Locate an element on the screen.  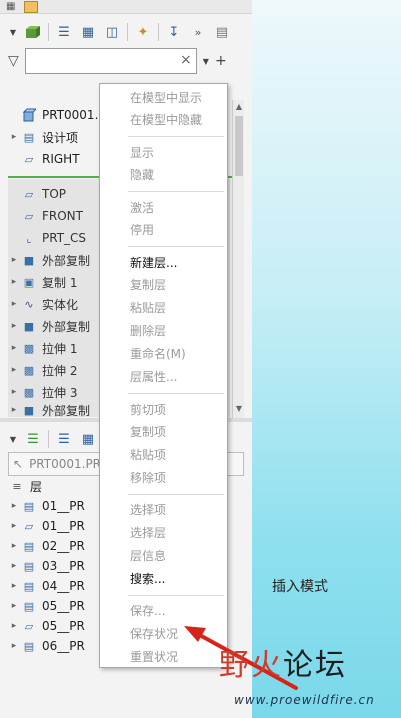
forum-watermark: 野火论坛 is located at coordinates (283, 662).